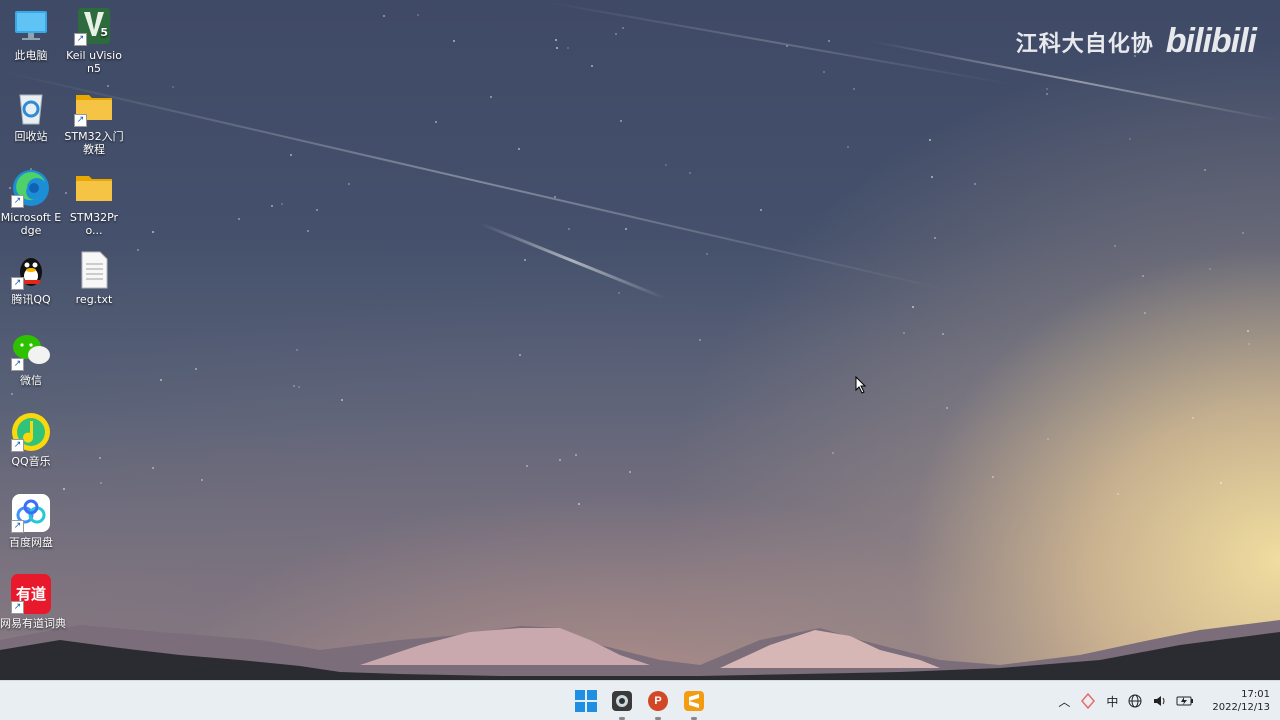 The width and height of the screenshot is (1280, 720). Describe the element at coordinates (640, 703) in the screenshot. I see `taskbar-apps: P` at that location.